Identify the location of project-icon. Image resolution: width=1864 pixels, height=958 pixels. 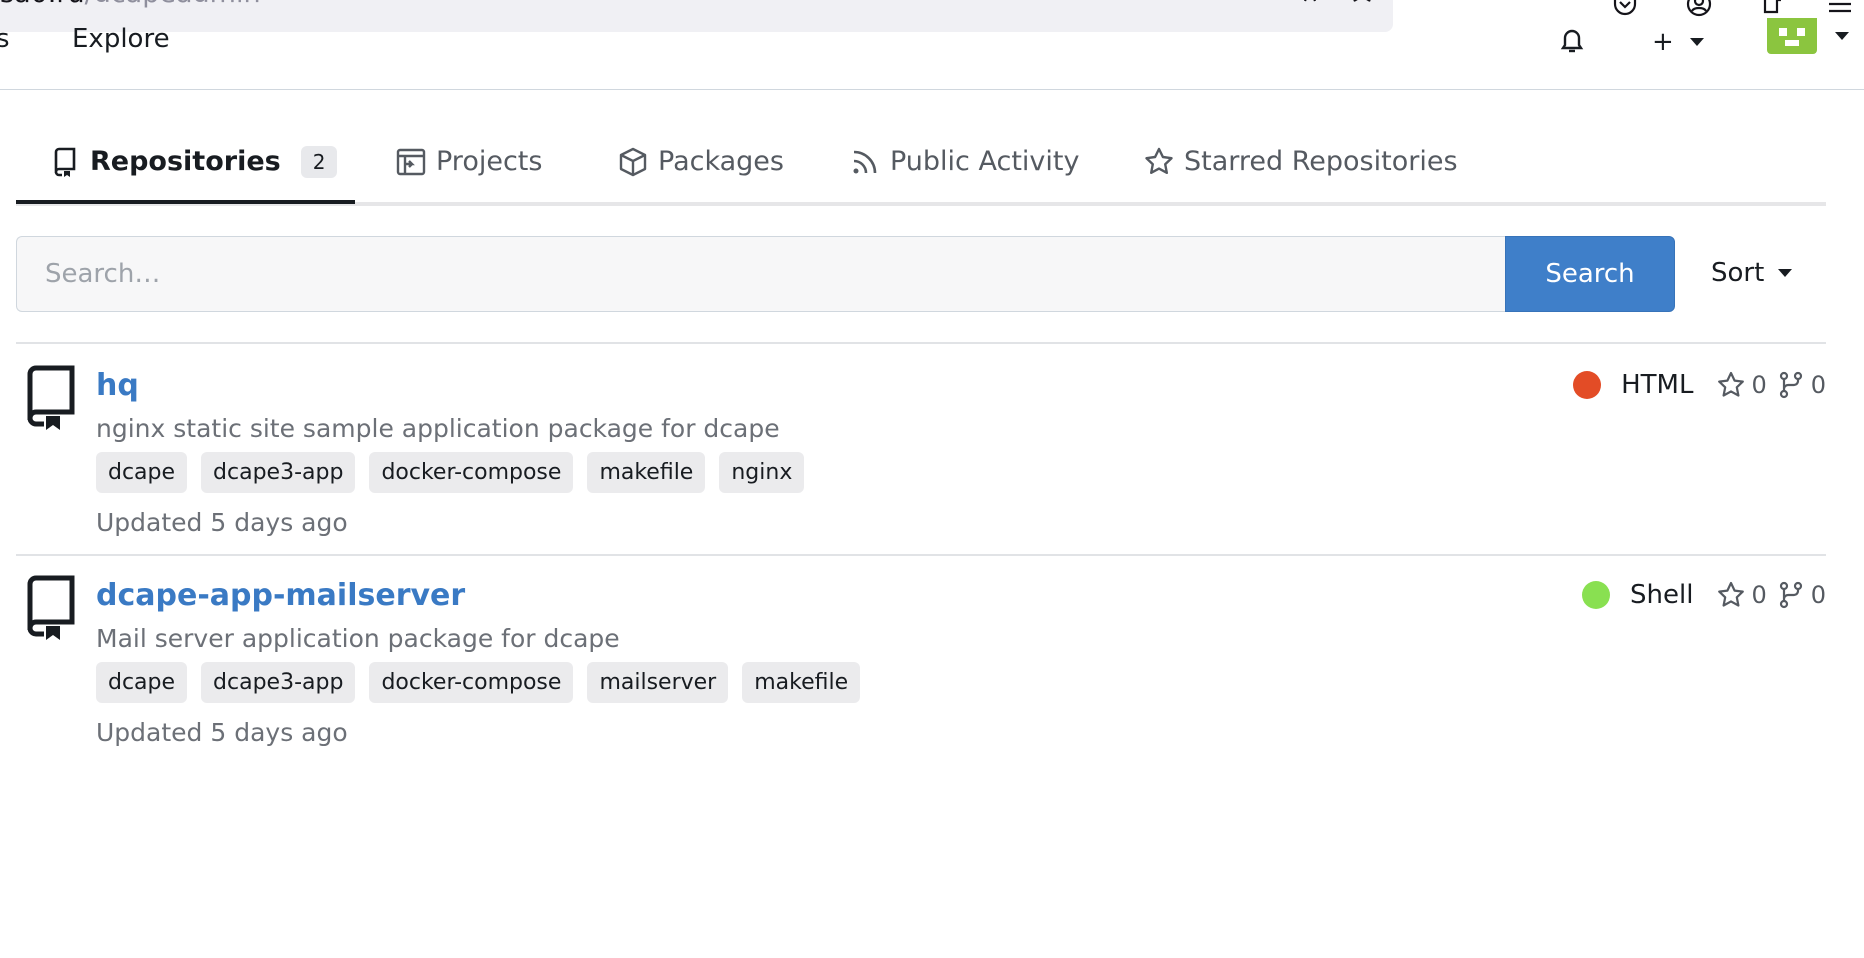
(411, 162).